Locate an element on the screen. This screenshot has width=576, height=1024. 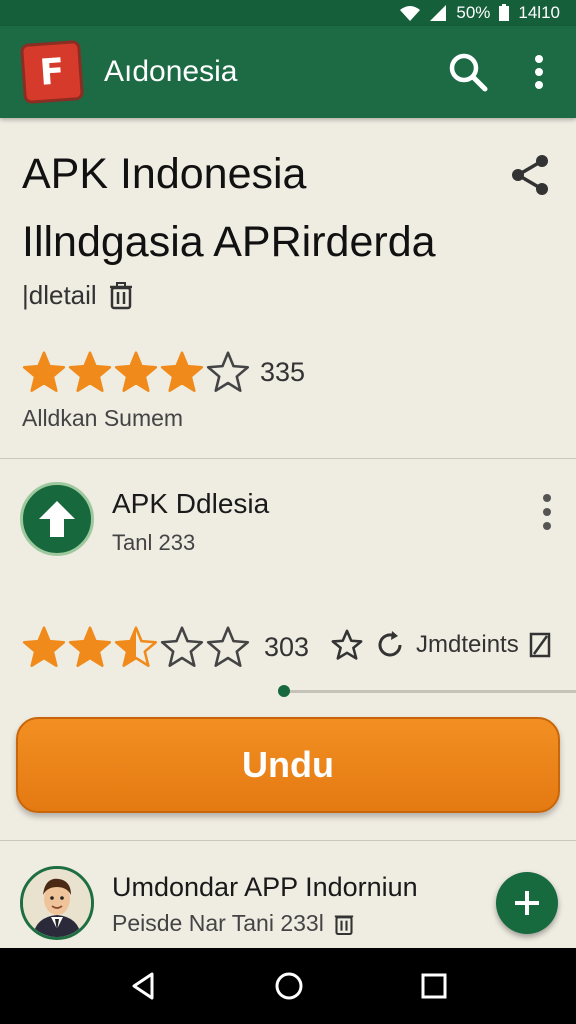
list-item-subtitle-row: Peisde Nar Tani 233l is located at coordinates (233, 923).